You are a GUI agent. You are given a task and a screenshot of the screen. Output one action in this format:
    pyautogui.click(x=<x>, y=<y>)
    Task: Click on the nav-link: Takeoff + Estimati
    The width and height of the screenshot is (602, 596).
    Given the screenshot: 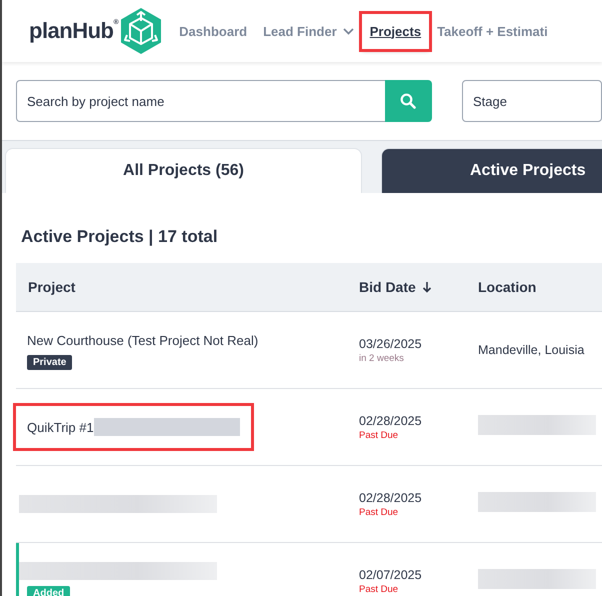 What is the action you would take?
    pyautogui.click(x=492, y=31)
    